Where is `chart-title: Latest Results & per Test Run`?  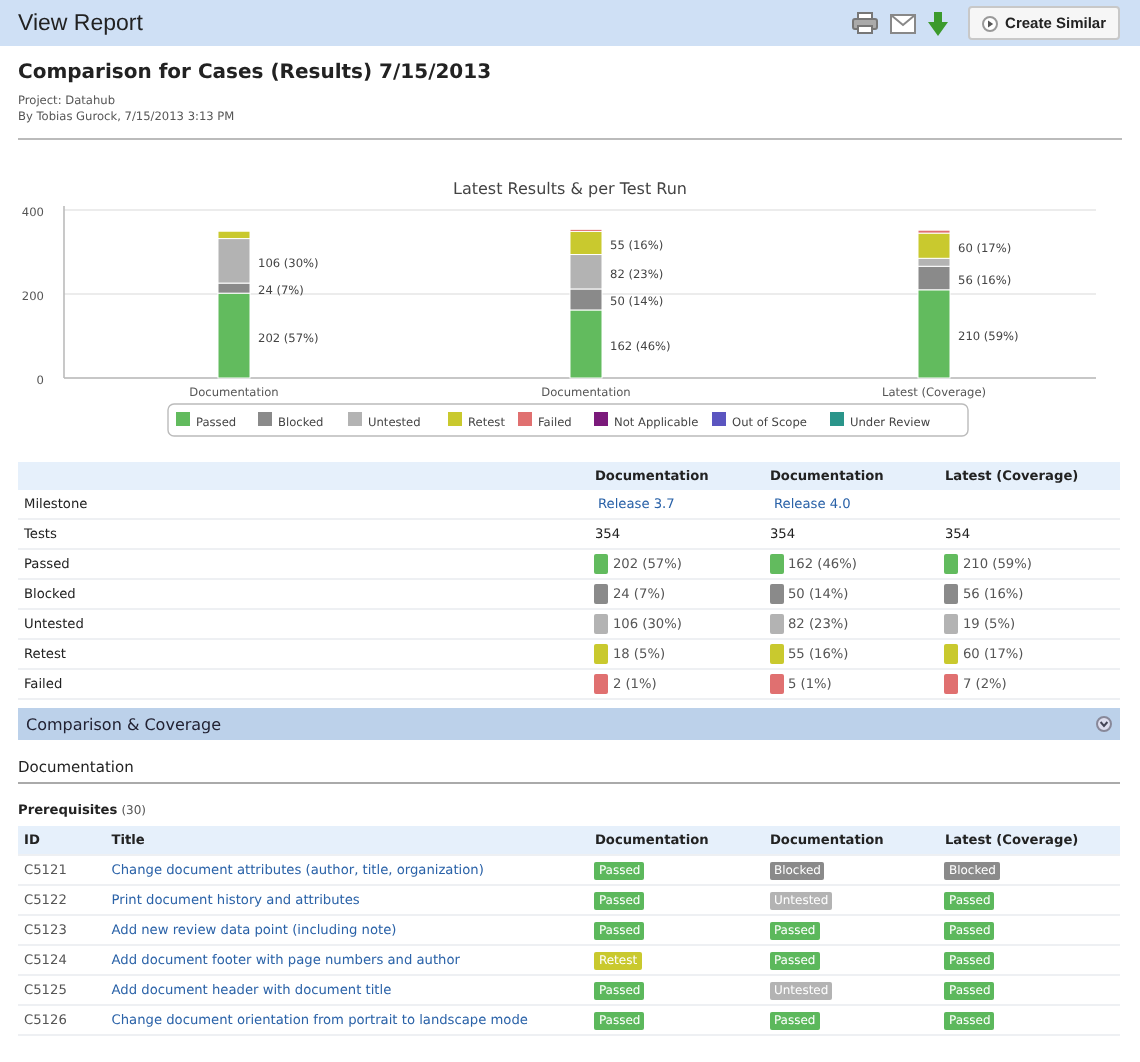
chart-title: Latest Results & per Test Run is located at coordinates (570, 189).